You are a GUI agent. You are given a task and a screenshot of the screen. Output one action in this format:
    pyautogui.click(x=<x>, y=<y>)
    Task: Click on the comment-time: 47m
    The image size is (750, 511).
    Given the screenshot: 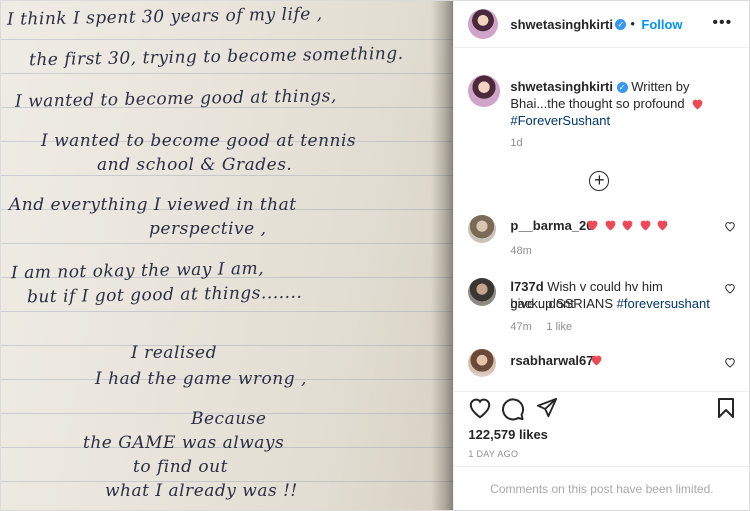 What is the action you would take?
    pyautogui.click(x=520, y=327)
    